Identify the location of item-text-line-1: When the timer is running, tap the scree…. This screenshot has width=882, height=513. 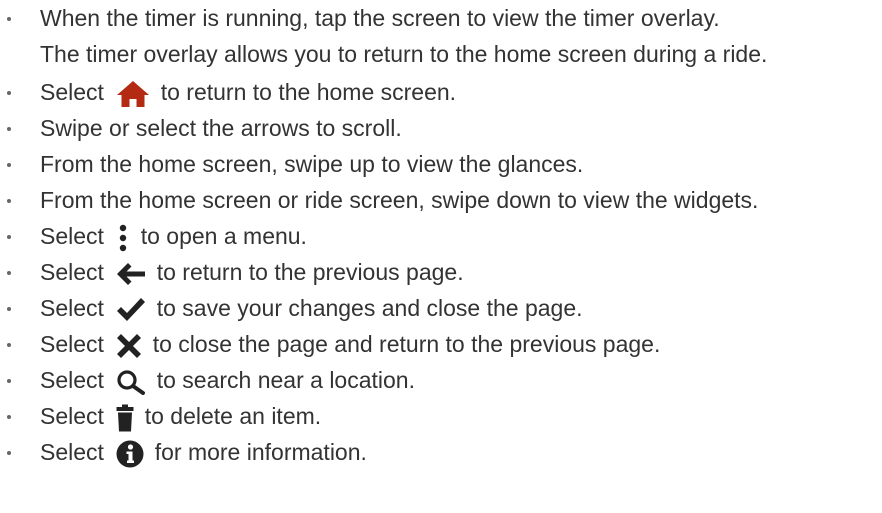
(380, 18).